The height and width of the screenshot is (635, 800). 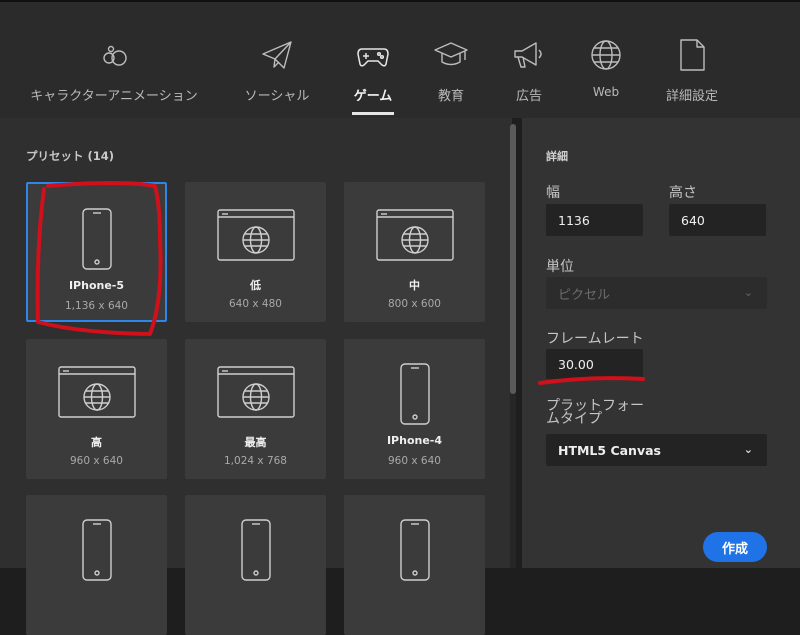 I want to click on tab-advanced: 詳細設定, so click(x=692, y=61).